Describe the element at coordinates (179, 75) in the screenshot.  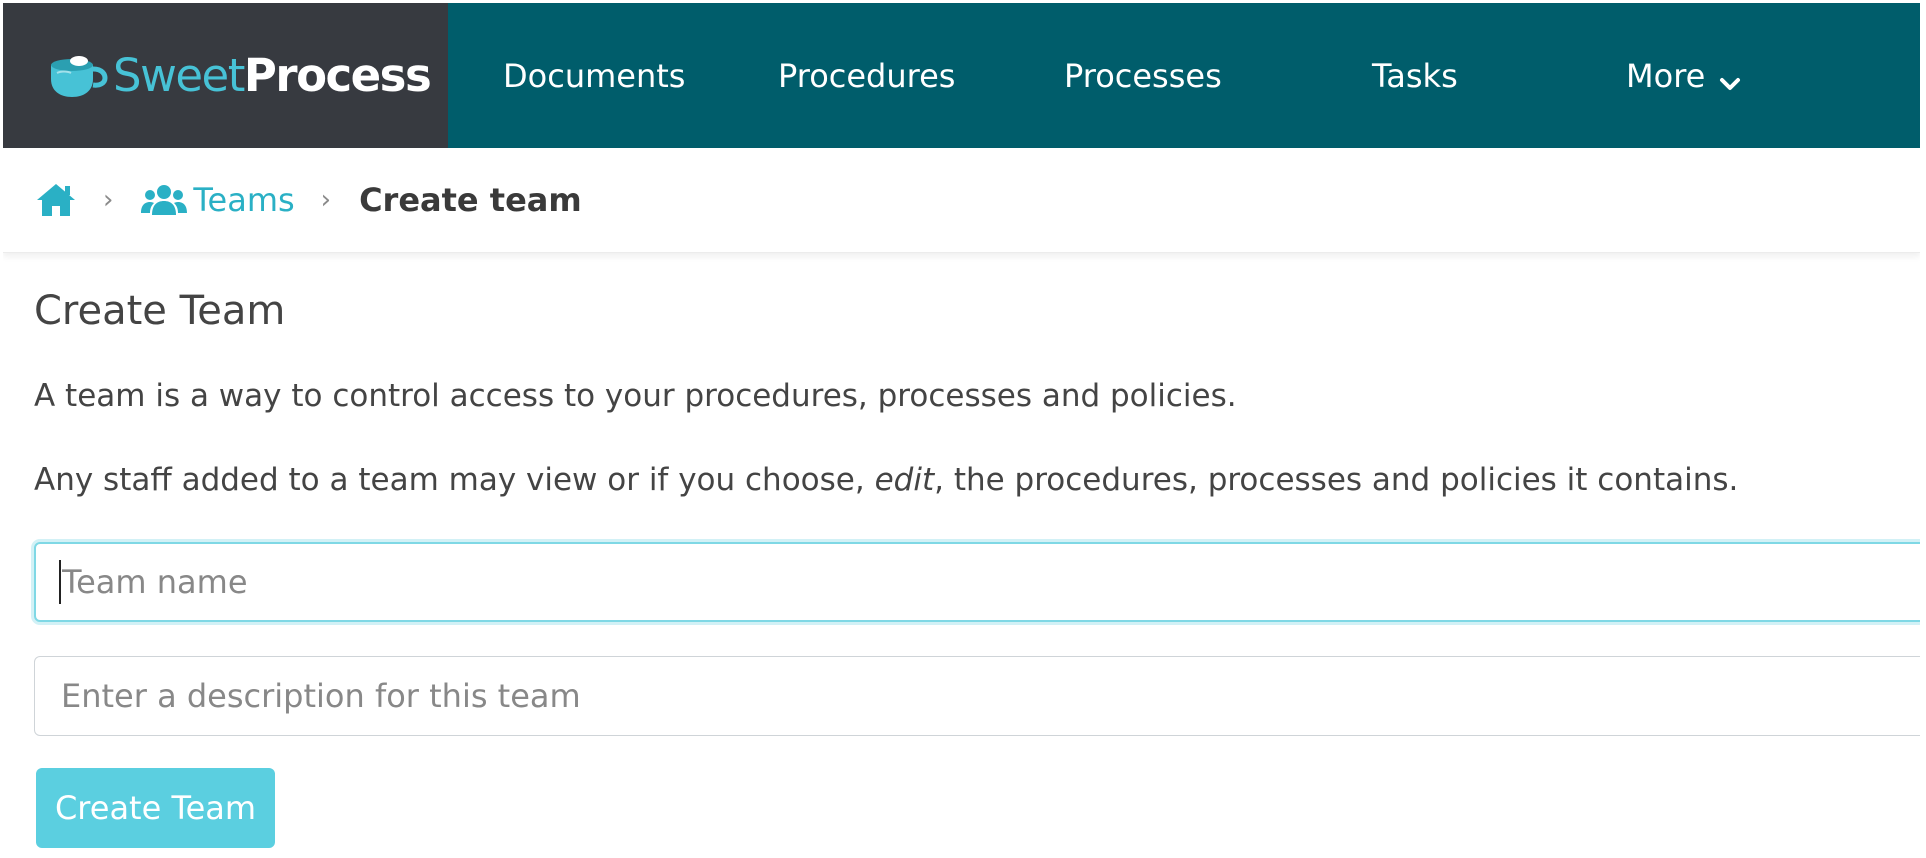
I see `brand-name-sweet: Sweet` at that location.